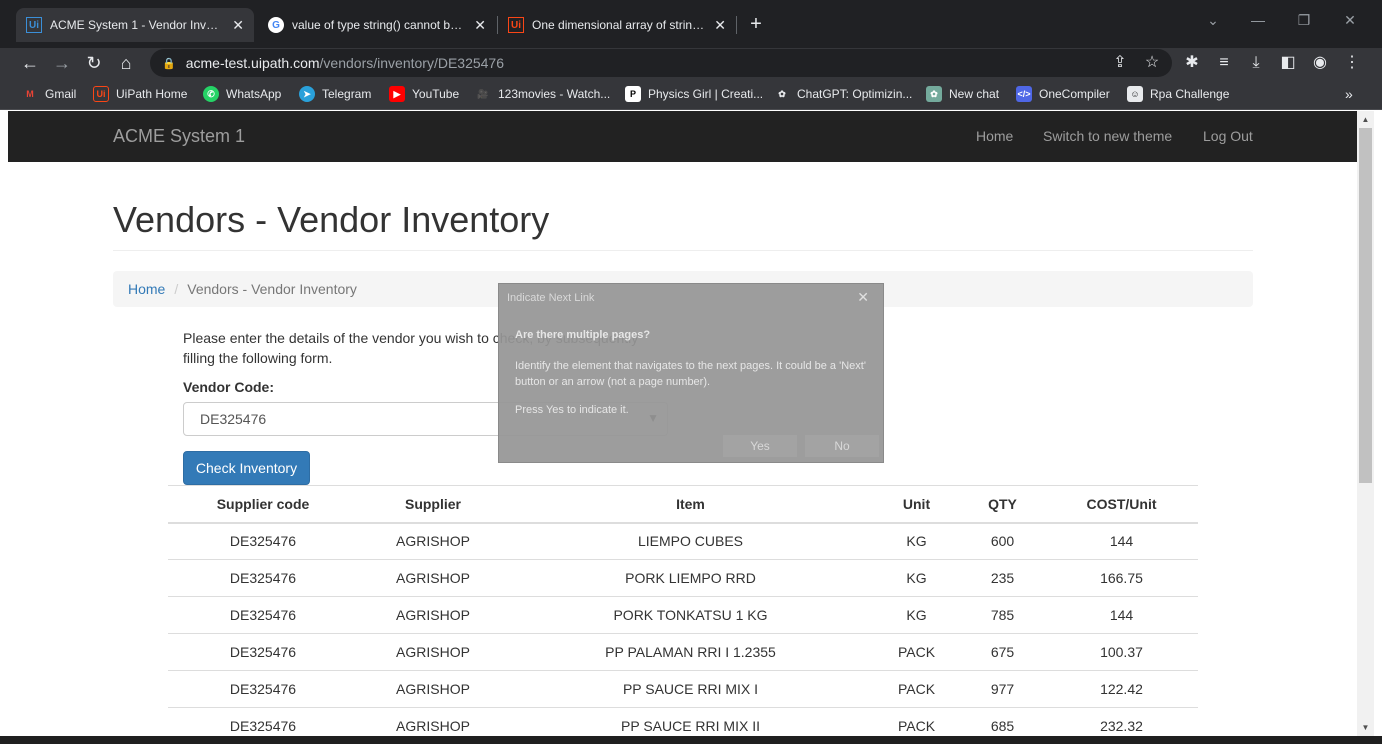 The image size is (1382, 744). What do you see at coordinates (1256, 63) in the screenshot?
I see `download-icon: ⤓` at bounding box center [1256, 63].